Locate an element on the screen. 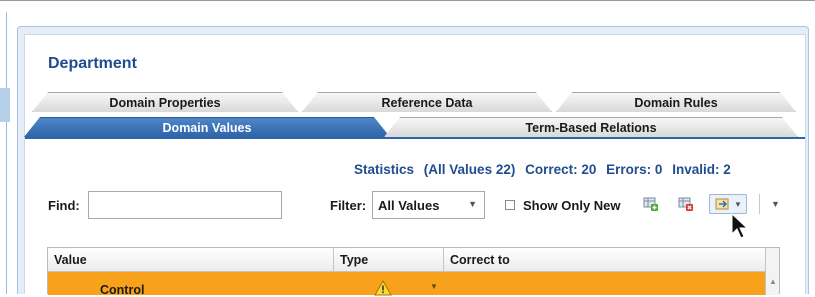  tab-label: Domain Values is located at coordinates (207, 127).